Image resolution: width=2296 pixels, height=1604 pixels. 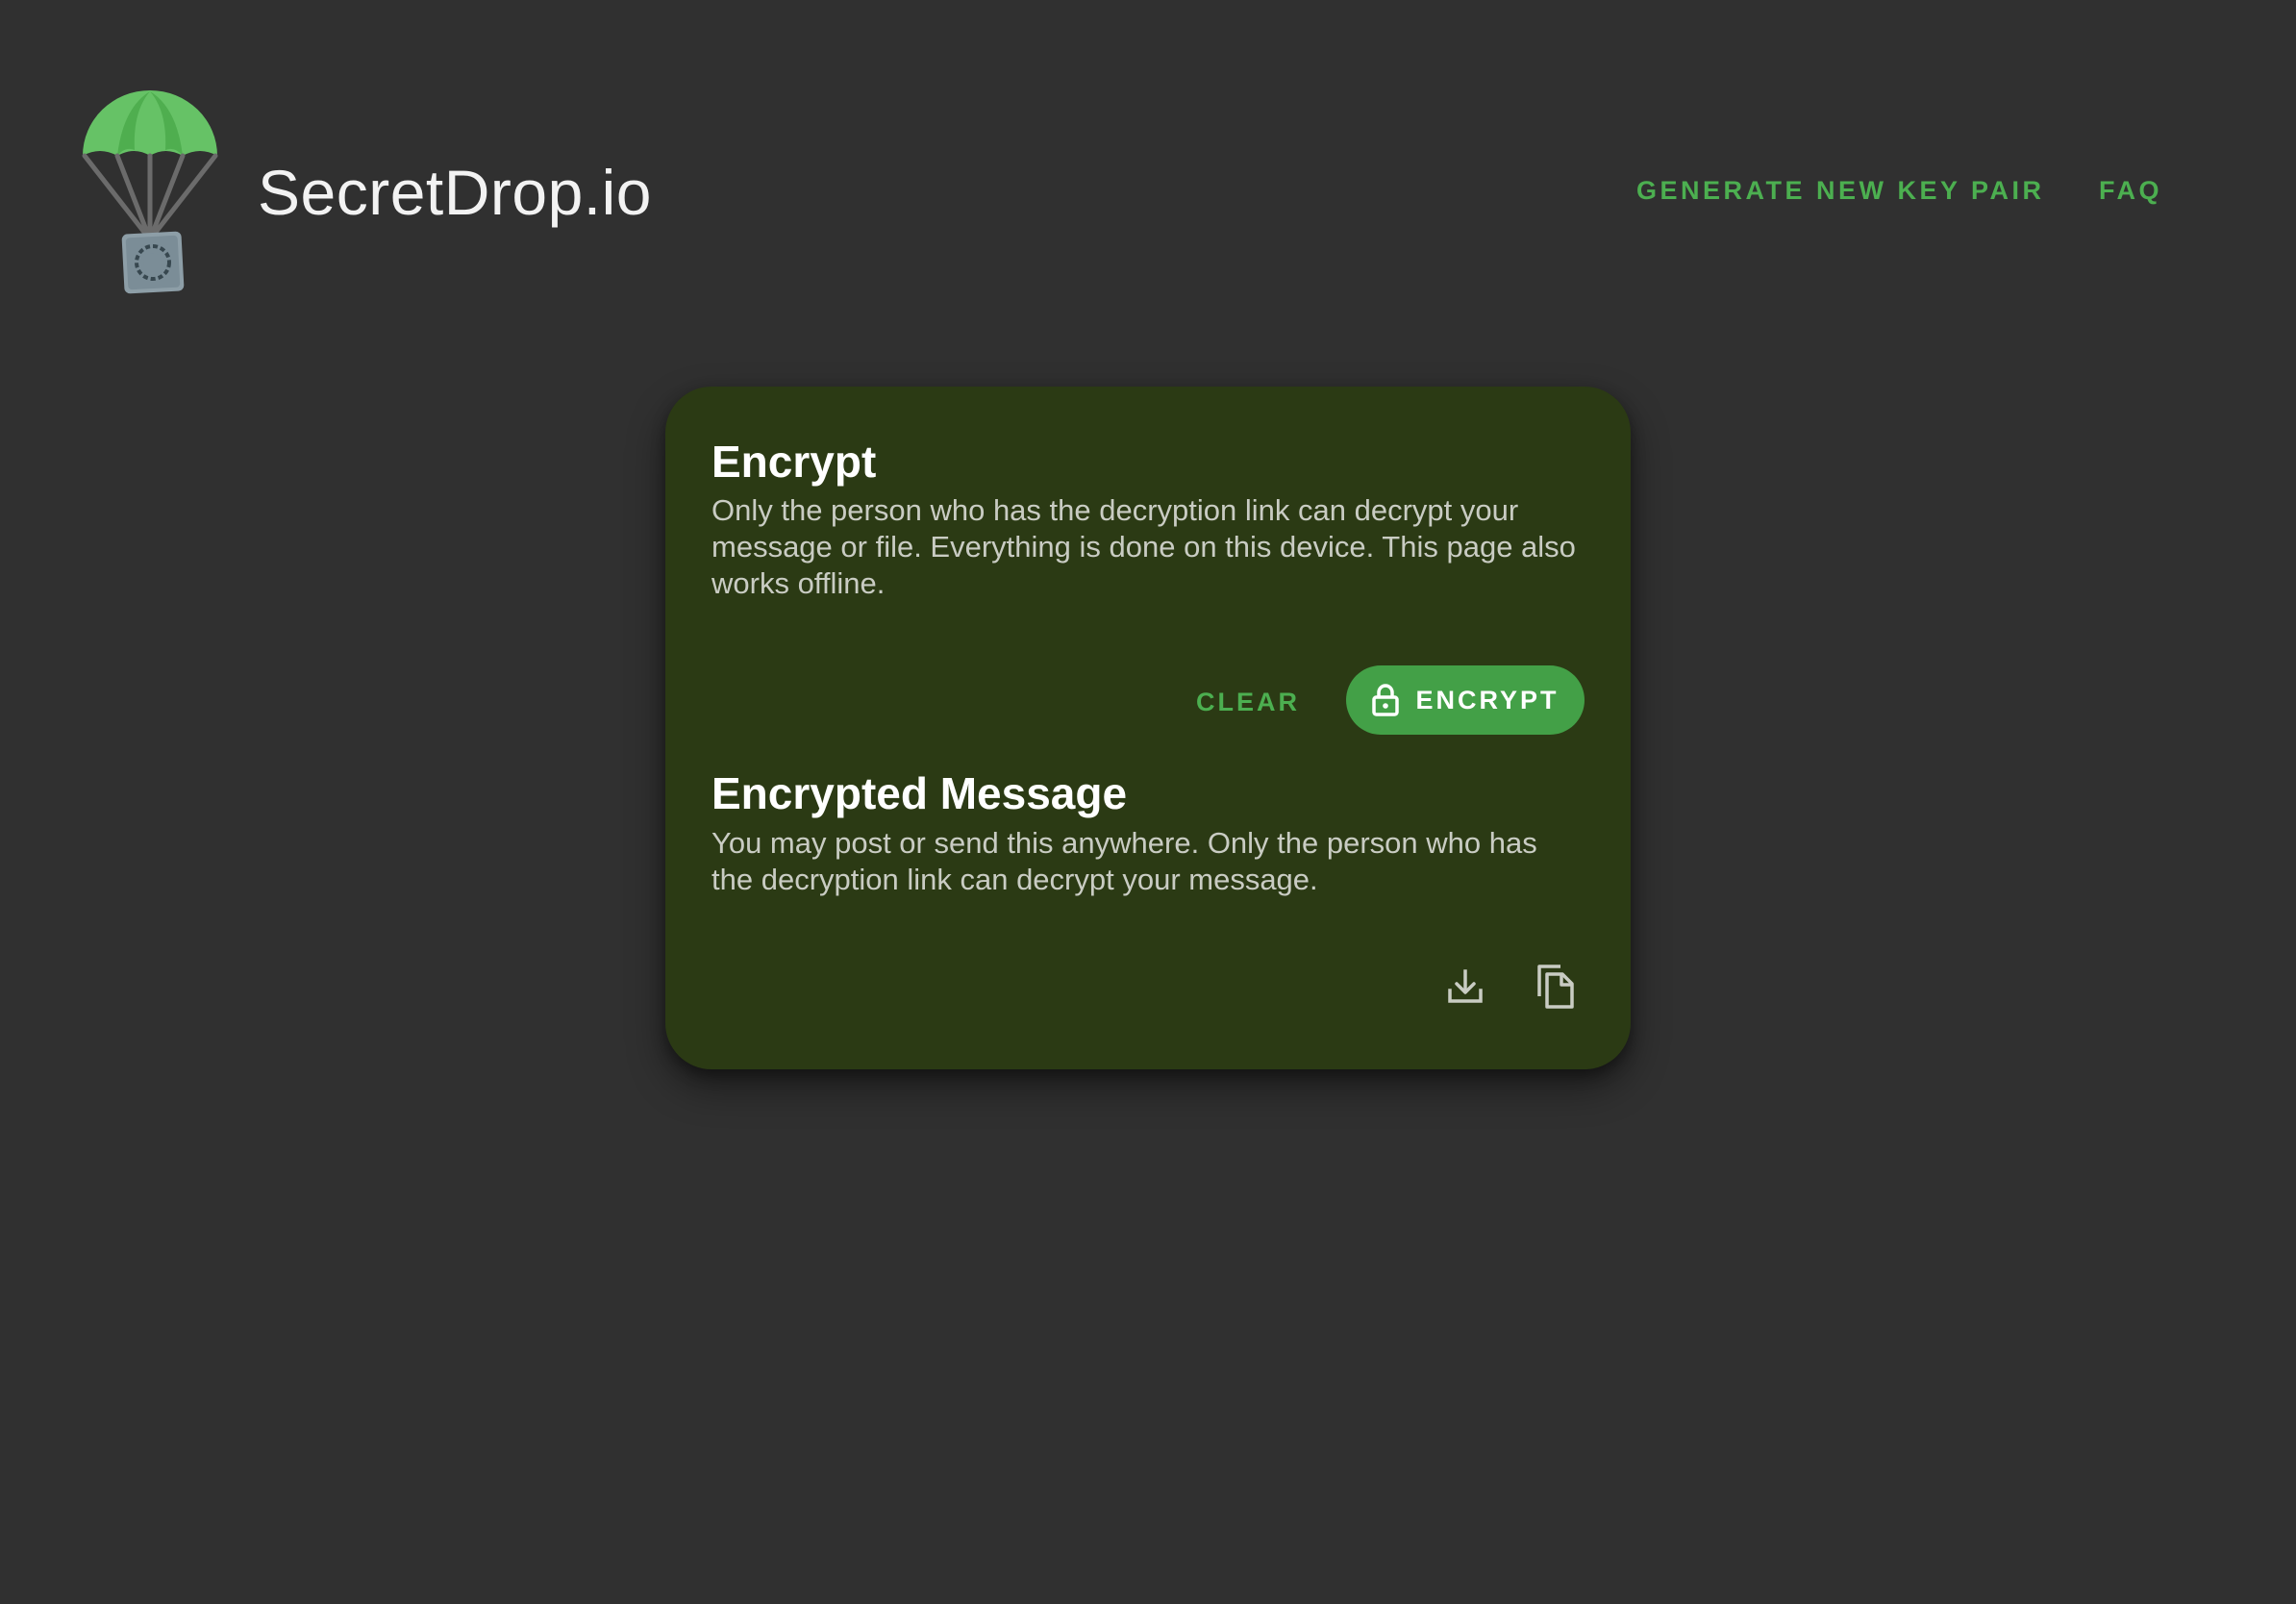 I want to click on copy-icon, so click(x=1556, y=987).